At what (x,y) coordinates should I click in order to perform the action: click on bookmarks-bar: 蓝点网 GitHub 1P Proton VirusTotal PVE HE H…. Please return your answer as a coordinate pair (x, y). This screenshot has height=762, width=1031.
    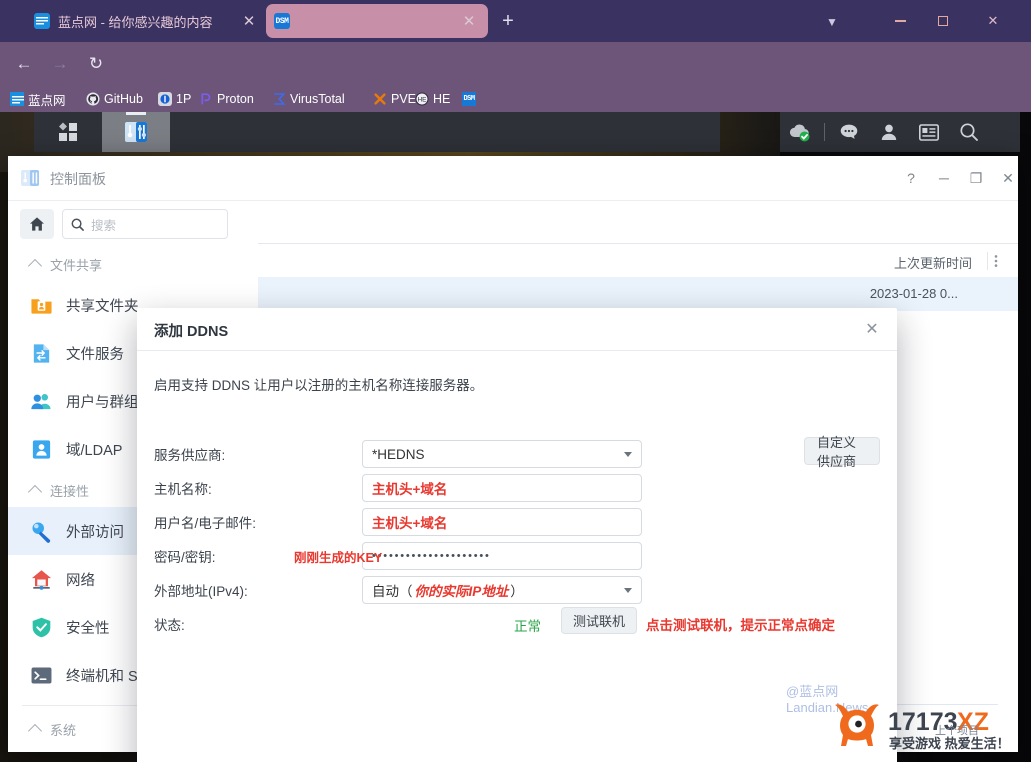
    Looking at the image, I should click on (515, 99).